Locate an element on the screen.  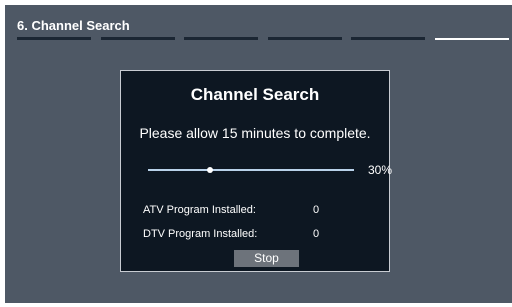
dtv-installed-count: 0 is located at coordinates (316, 234).